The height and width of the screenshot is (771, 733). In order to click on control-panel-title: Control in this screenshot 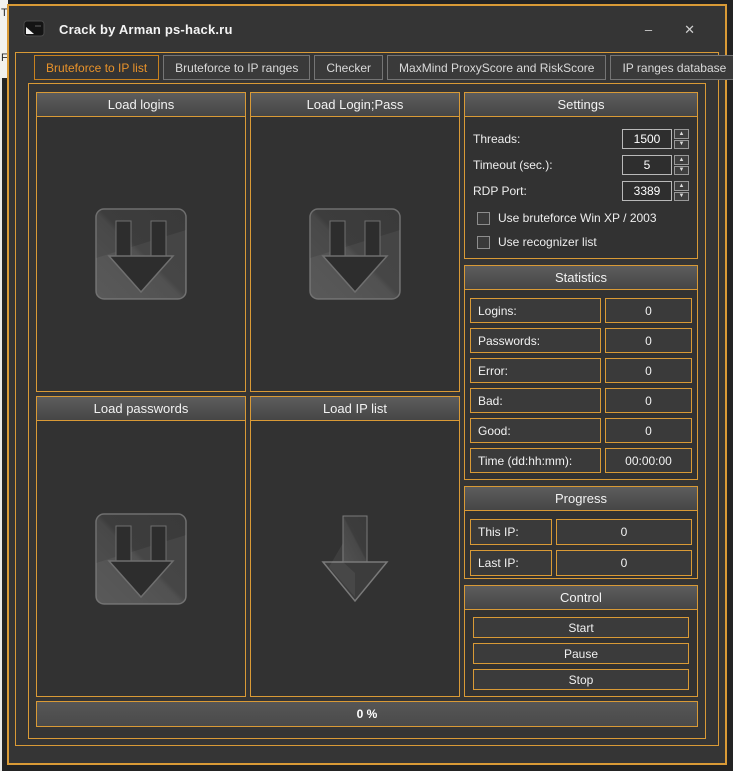, I will do `click(581, 598)`.